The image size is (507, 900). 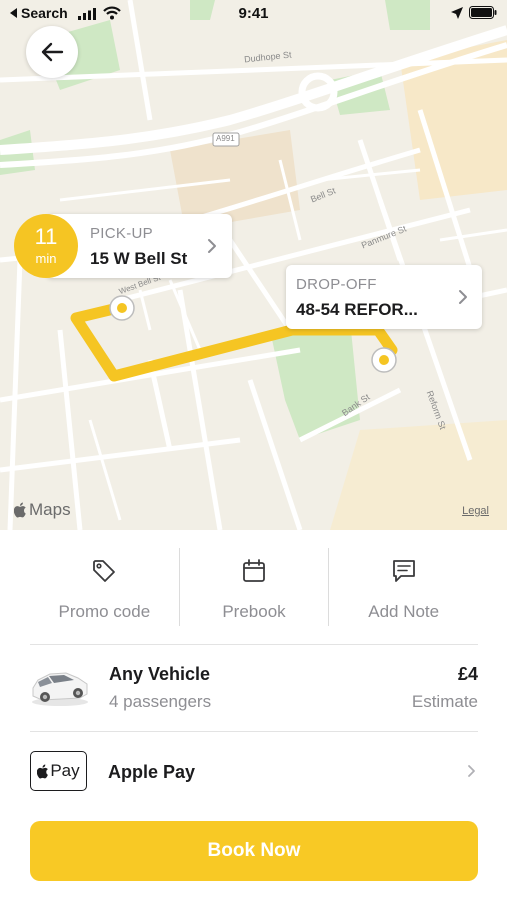 What do you see at coordinates (254, 851) in the screenshot?
I see `book-now-button: Book Now` at bounding box center [254, 851].